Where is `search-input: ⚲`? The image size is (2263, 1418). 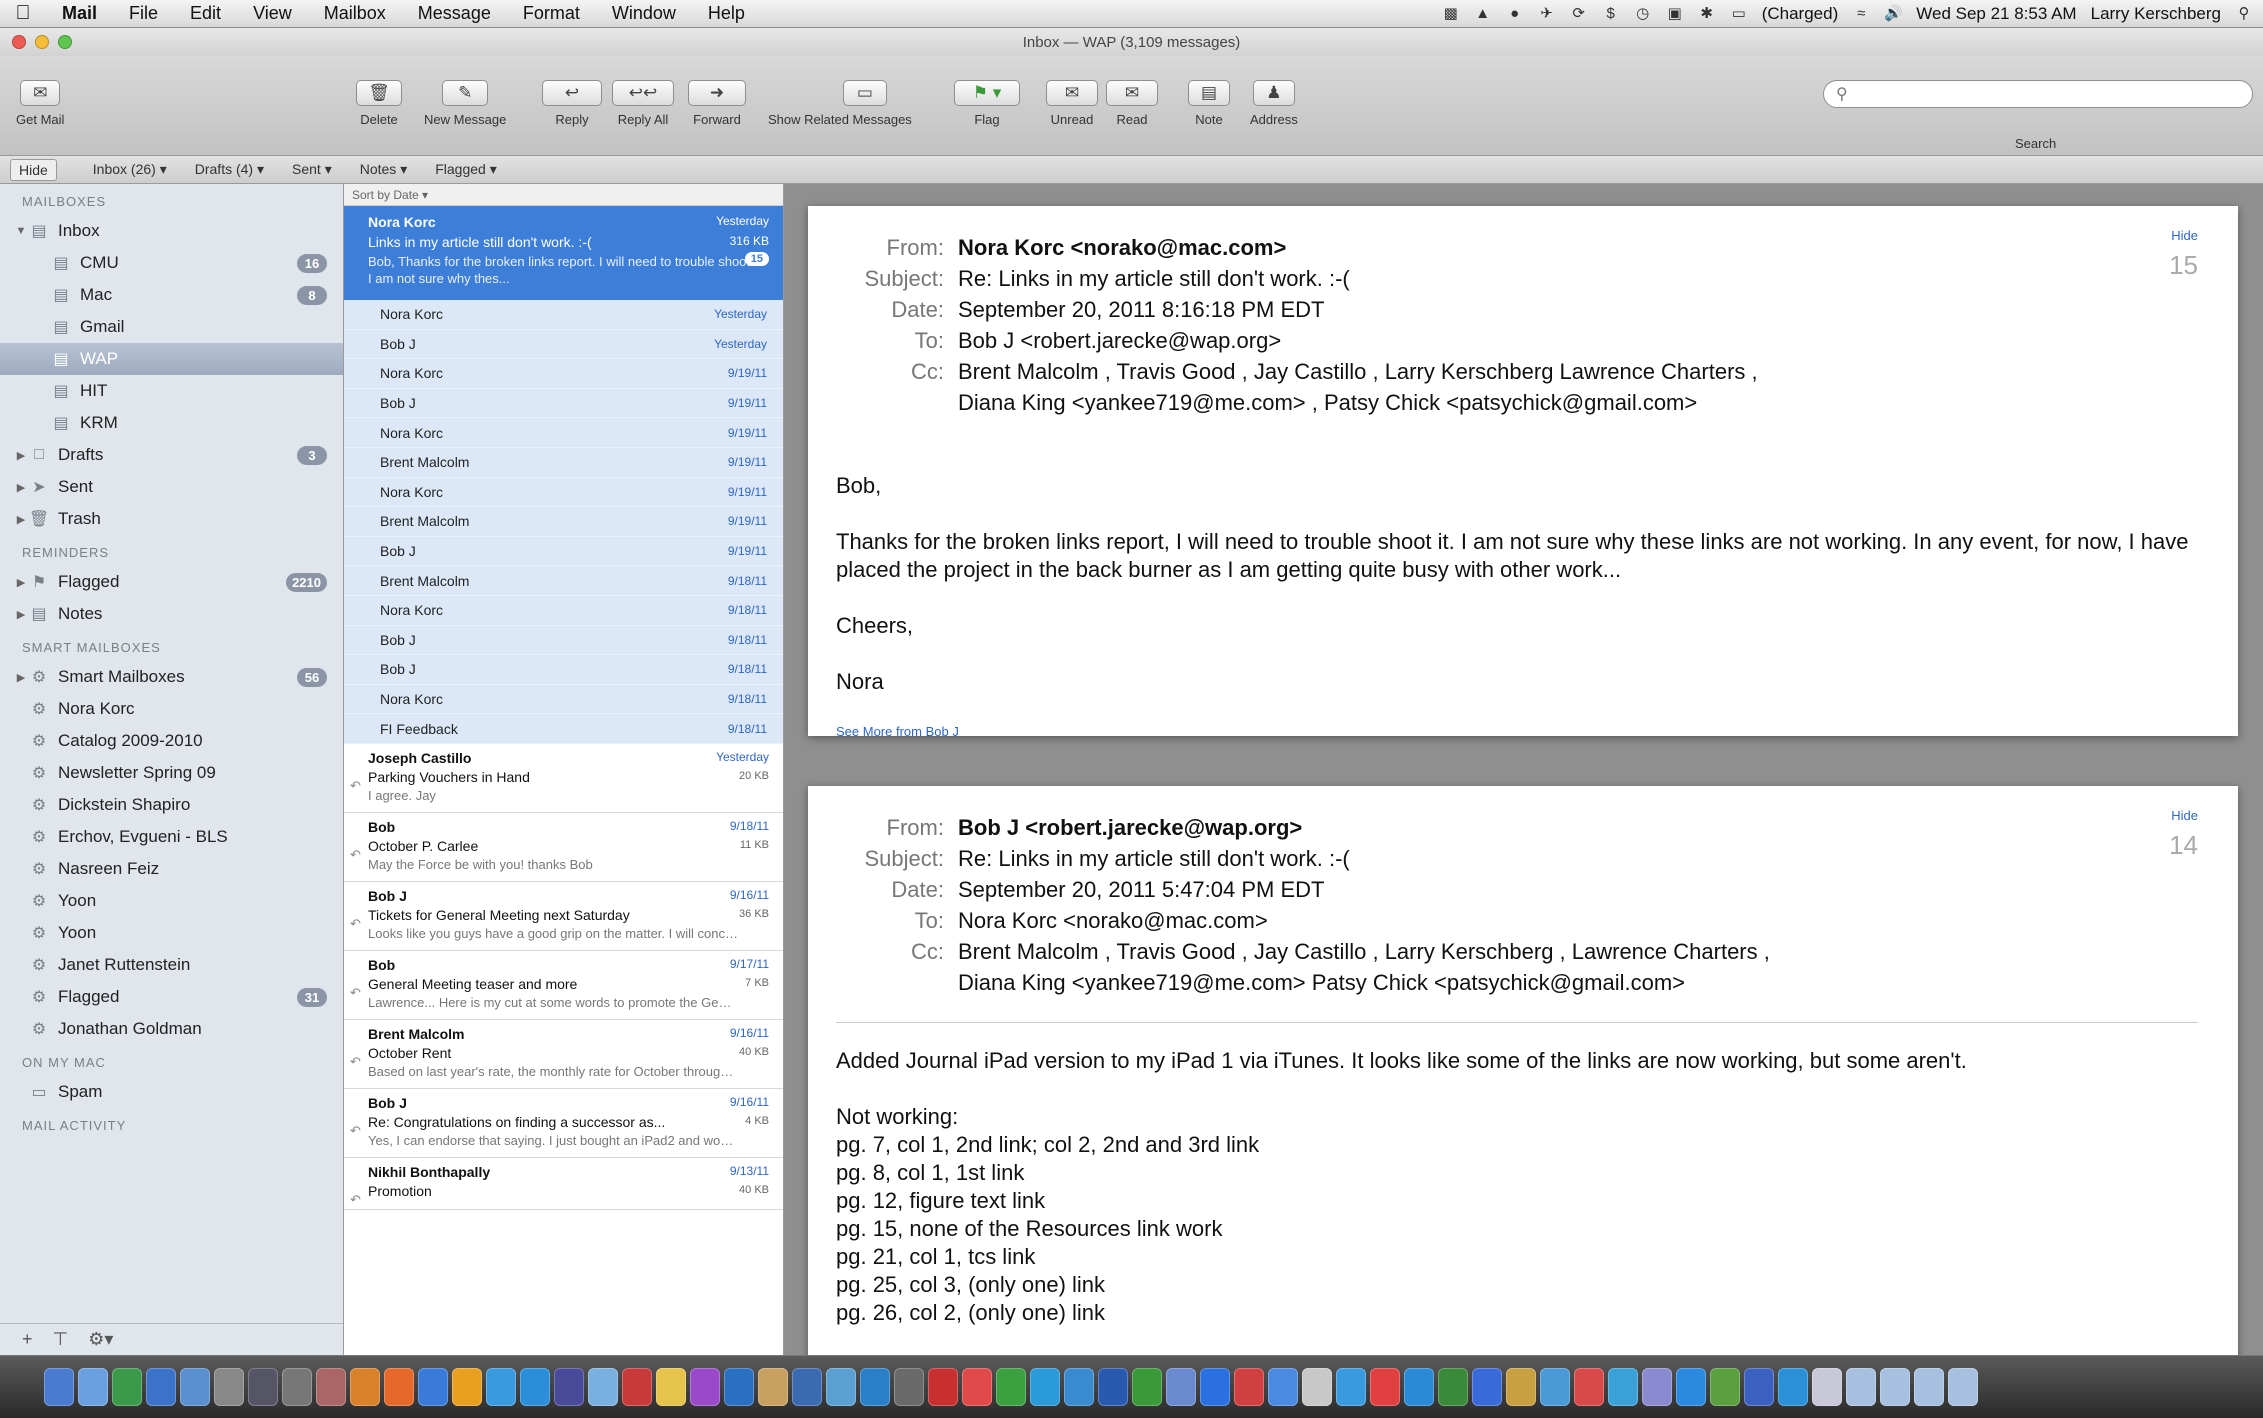 search-input: ⚲ is located at coordinates (2038, 94).